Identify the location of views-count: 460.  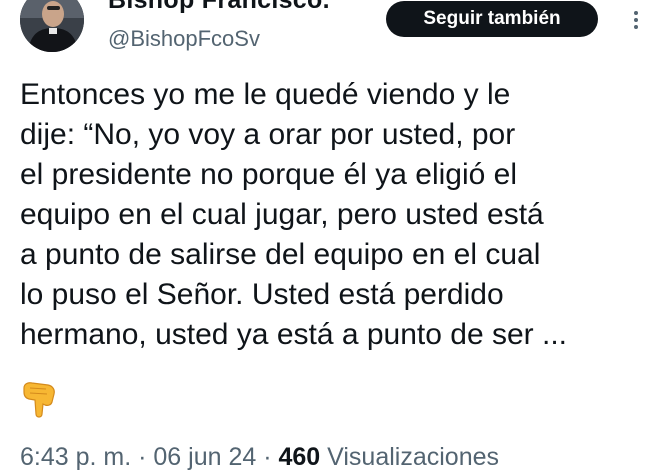
(299, 457).